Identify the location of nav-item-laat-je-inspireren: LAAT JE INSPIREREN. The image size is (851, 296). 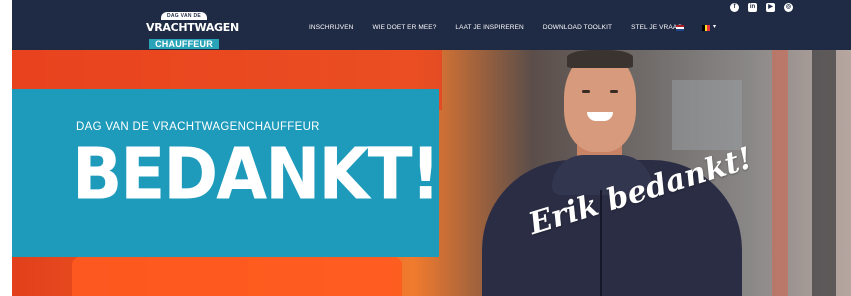
(489, 27).